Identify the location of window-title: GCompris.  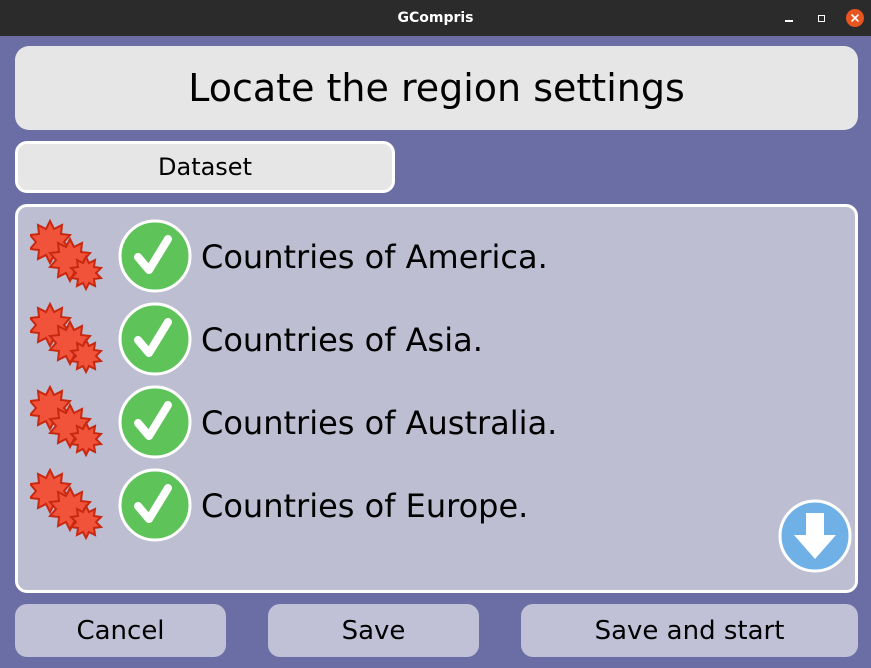
(435, 18).